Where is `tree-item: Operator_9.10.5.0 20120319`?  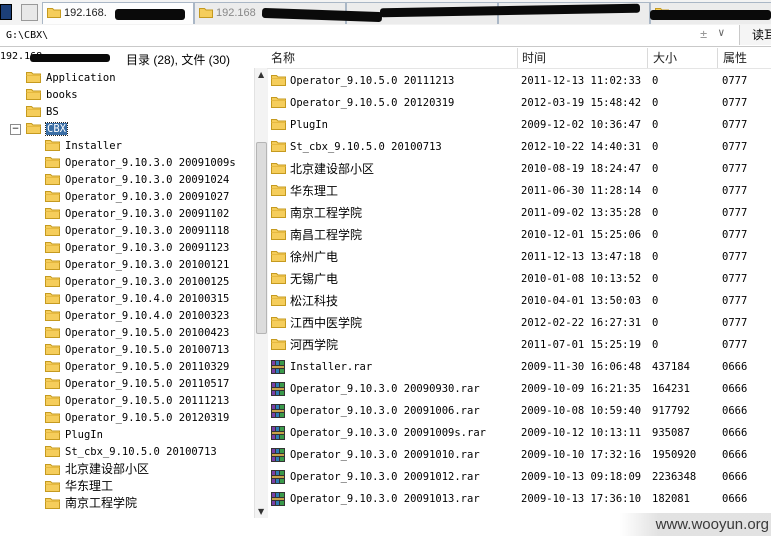 tree-item: Operator_9.10.5.0 20120319 is located at coordinates (137, 418).